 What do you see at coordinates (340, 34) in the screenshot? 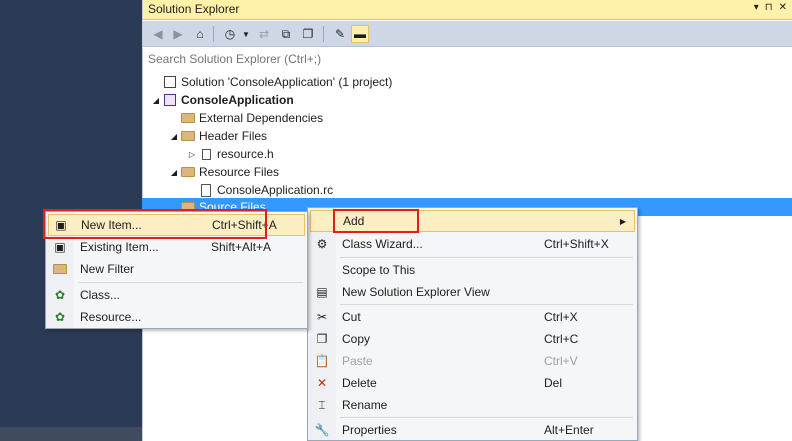
I see `properties-wrench-icon: ✎` at bounding box center [340, 34].